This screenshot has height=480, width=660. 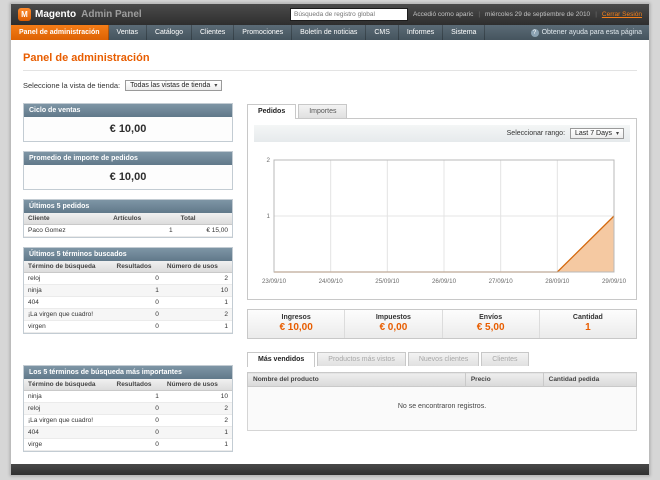 What do you see at coordinates (68, 444) in the screenshot?
I see `cell: virge` at bounding box center [68, 444].